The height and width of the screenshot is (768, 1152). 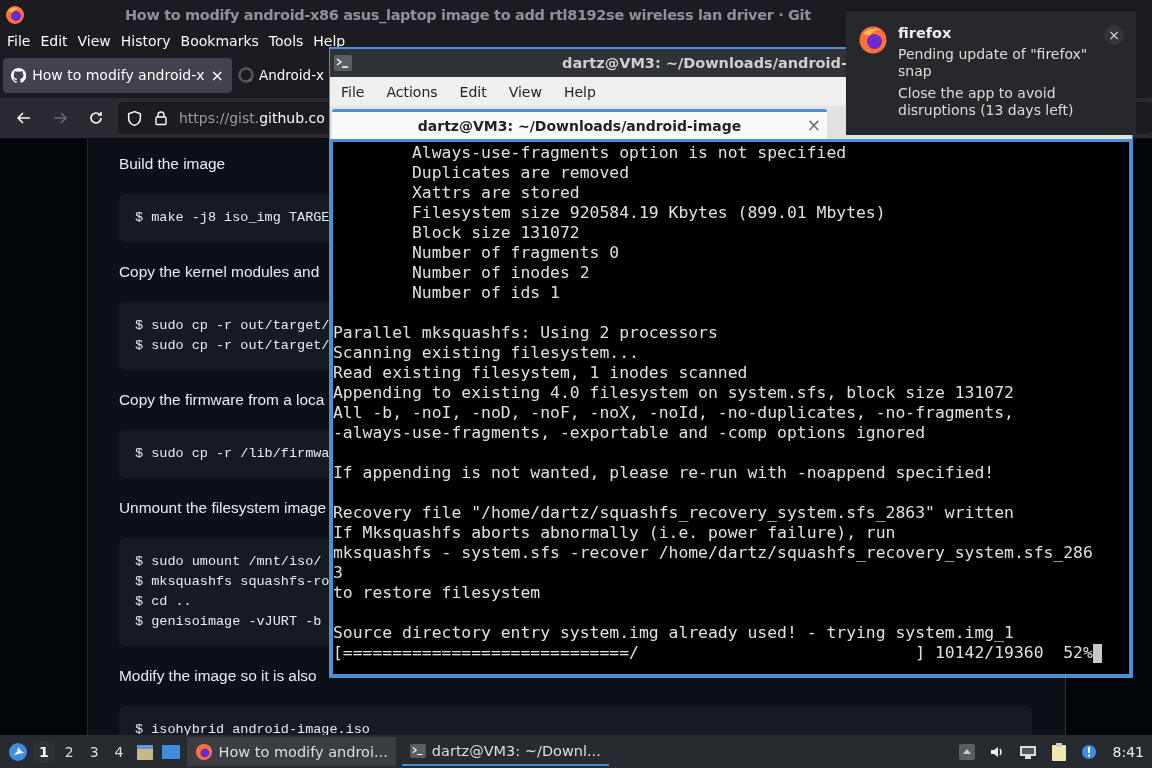 I want to click on close-button: ×, so click(x=1114, y=35).